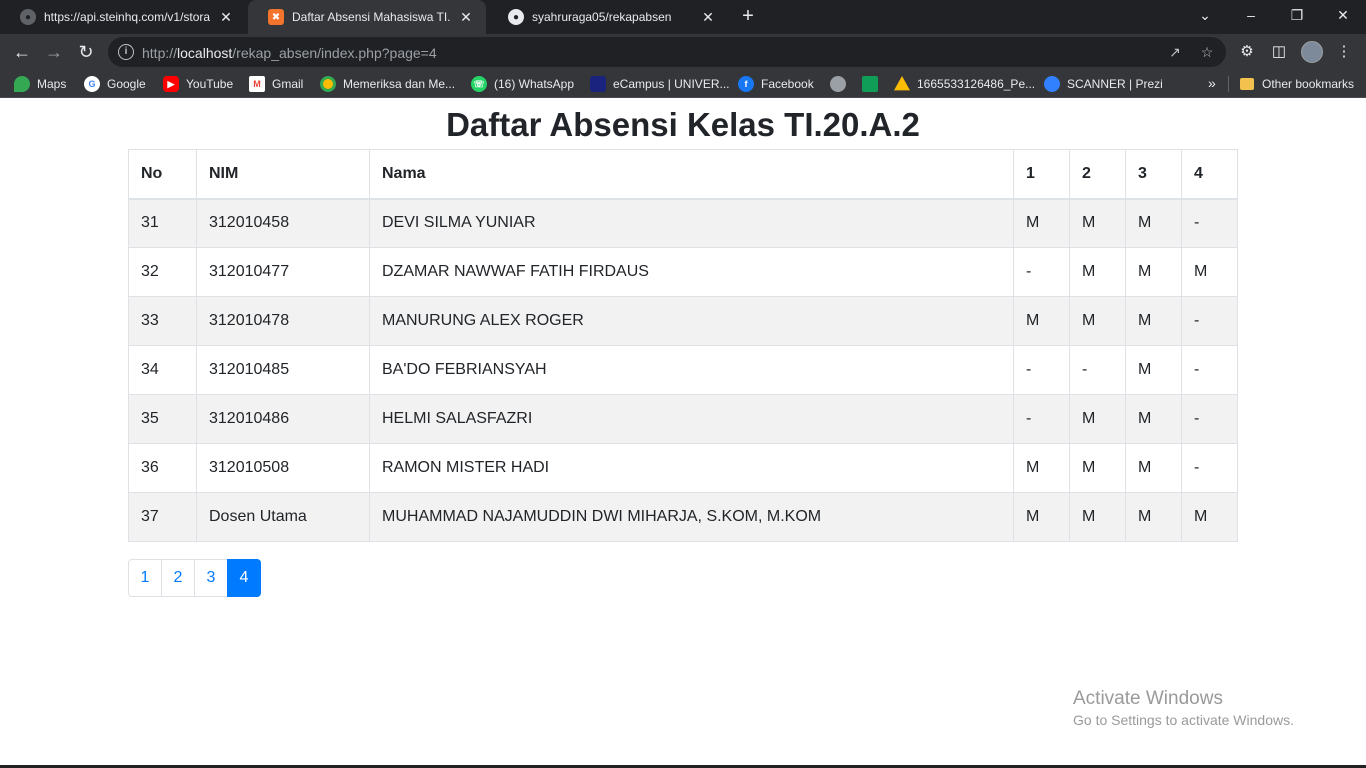 This screenshot has width=1366, height=768. I want to click on bookmark-whatsapp: ☏ (16) WhatsApp, so click(522, 84).